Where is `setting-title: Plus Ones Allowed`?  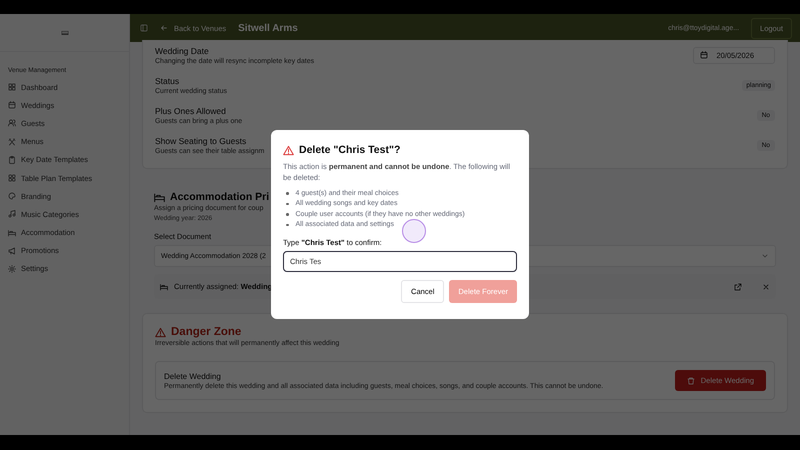
setting-title: Plus Ones Allowed is located at coordinates (190, 111).